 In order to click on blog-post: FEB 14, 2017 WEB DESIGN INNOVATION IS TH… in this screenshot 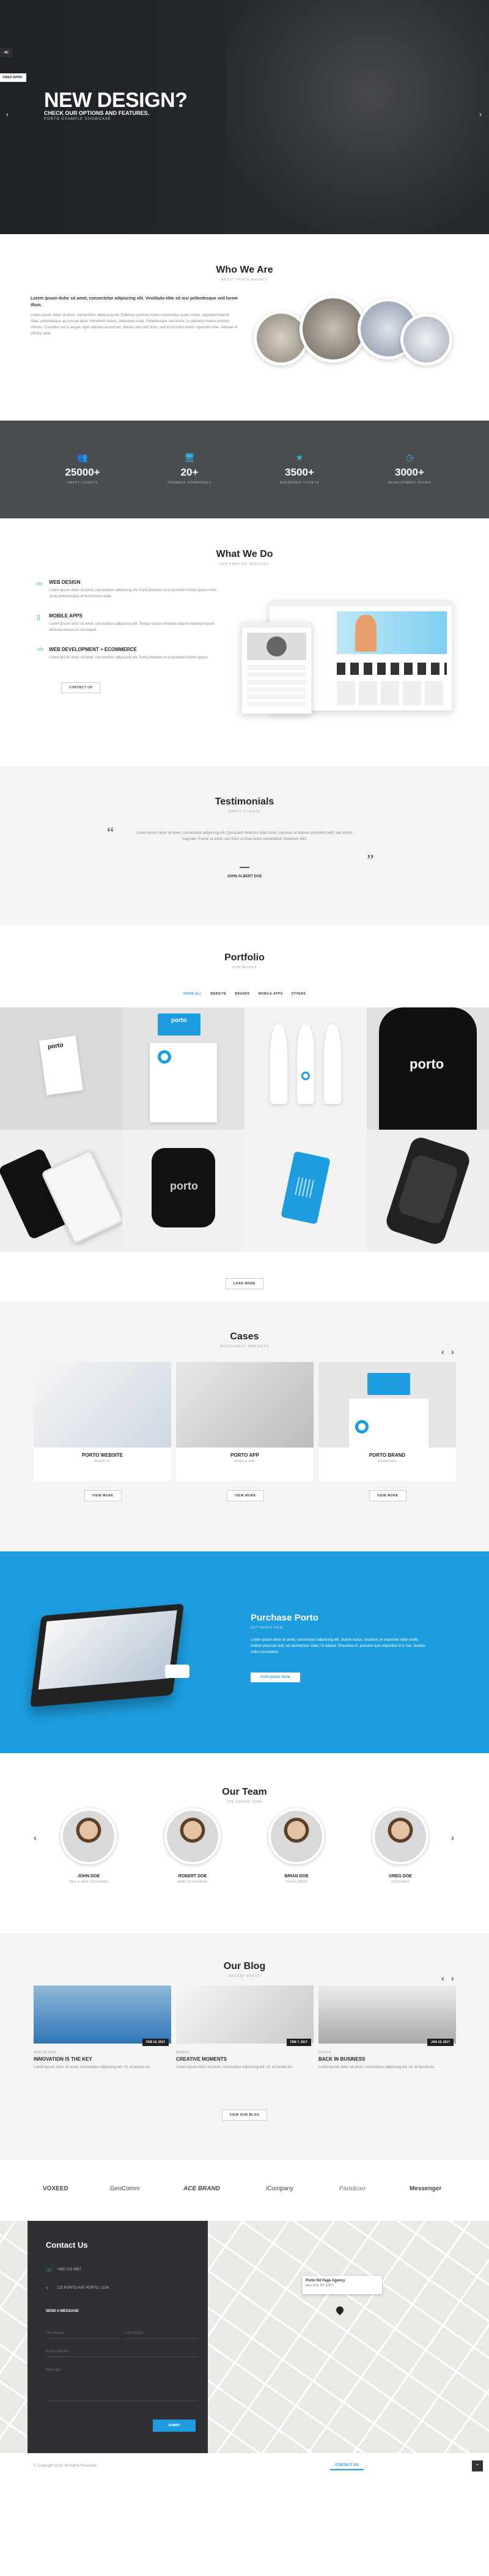, I will do `click(102, 2027)`.